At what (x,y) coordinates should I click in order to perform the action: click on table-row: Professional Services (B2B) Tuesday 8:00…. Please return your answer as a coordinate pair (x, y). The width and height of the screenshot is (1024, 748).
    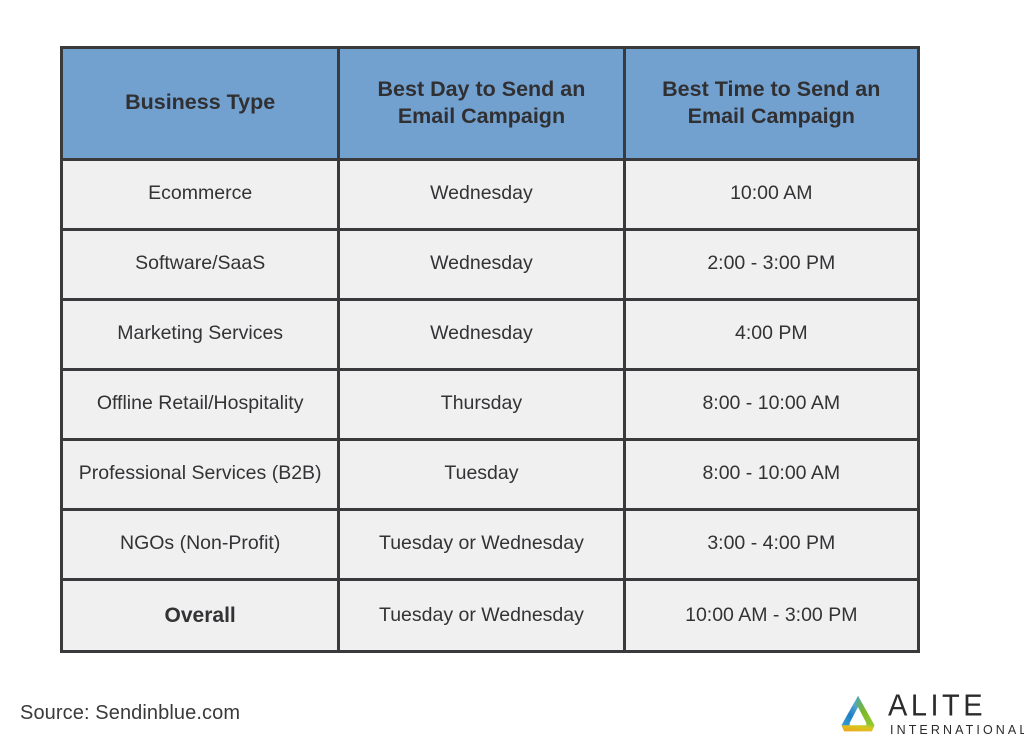
    Looking at the image, I should click on (490, 475).